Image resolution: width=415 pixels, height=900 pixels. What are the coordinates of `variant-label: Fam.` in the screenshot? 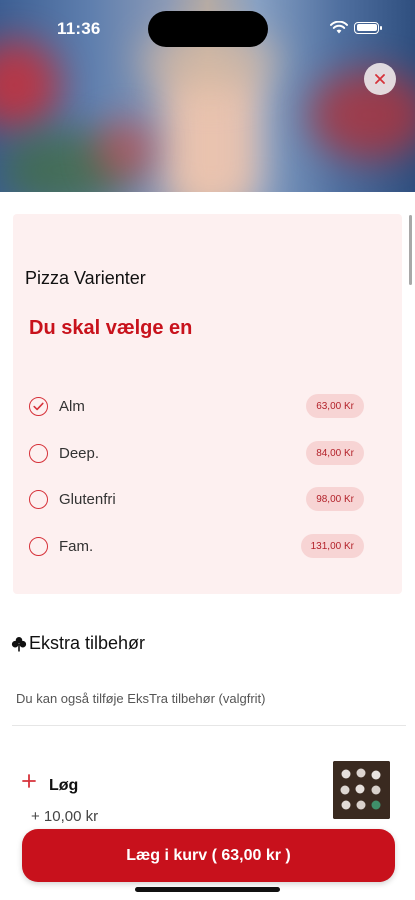 It's located at (76, 546).